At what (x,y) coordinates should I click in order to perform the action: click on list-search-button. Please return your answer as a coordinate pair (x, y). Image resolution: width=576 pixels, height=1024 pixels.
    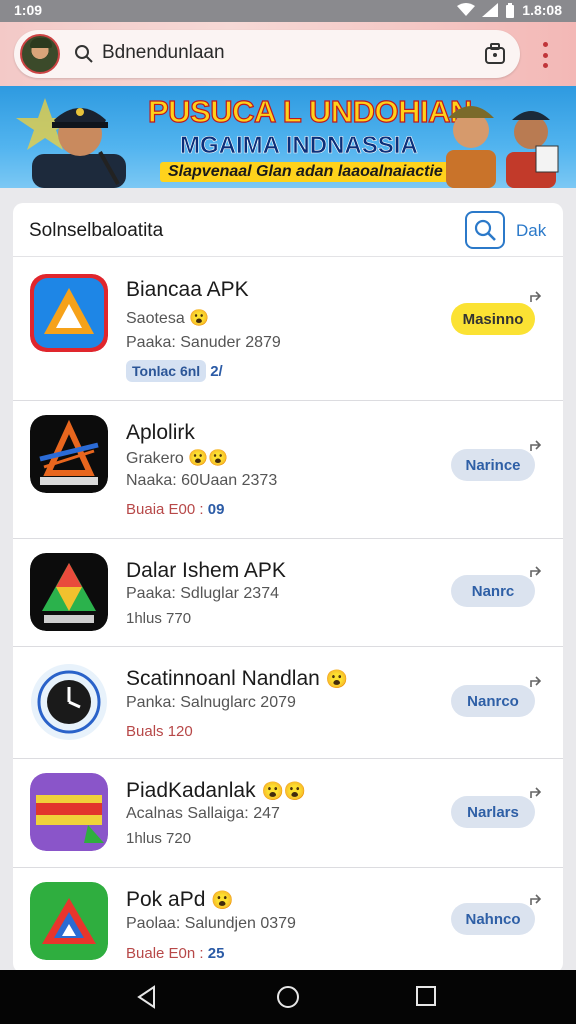
    Looking at the image, I should click on (485, 230).